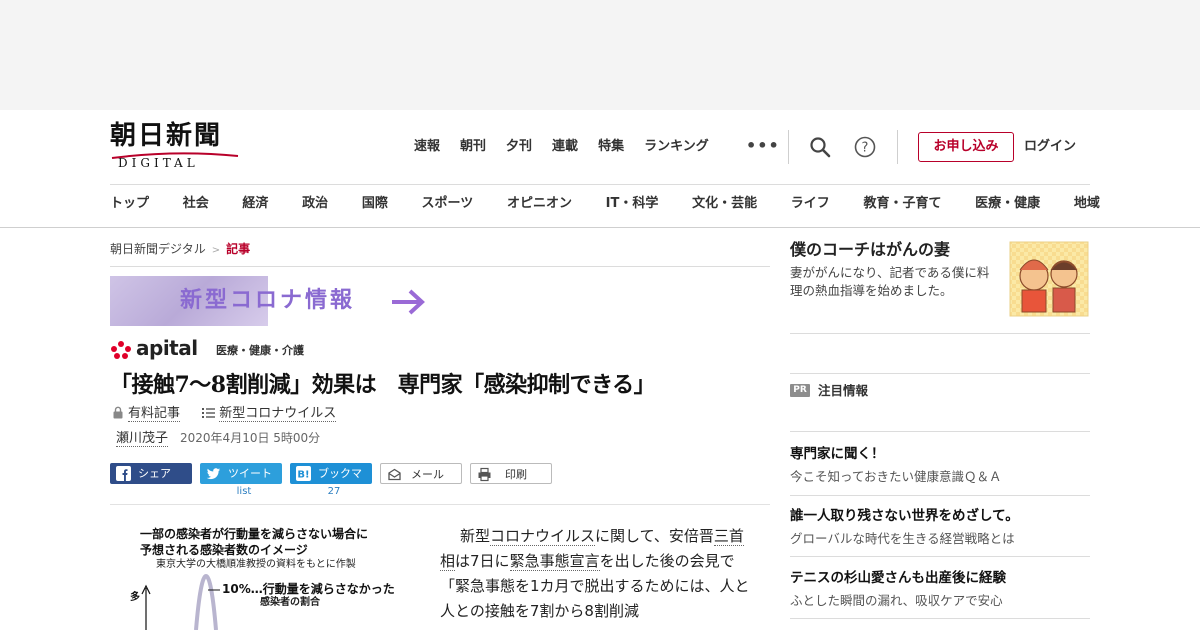 The height and width of the screenshot is (630, 1200). What do you see at coordinates (554, 561) in the screenshot?
I see `keyword-link: 緊急事態宣言` at bounding box center [554, 561].